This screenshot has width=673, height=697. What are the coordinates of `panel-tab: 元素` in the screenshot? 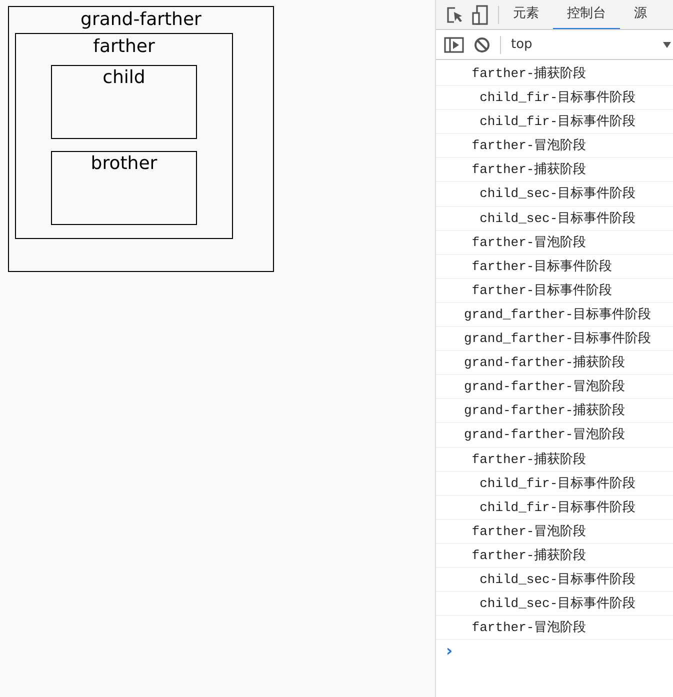 It's located at (526, 14).